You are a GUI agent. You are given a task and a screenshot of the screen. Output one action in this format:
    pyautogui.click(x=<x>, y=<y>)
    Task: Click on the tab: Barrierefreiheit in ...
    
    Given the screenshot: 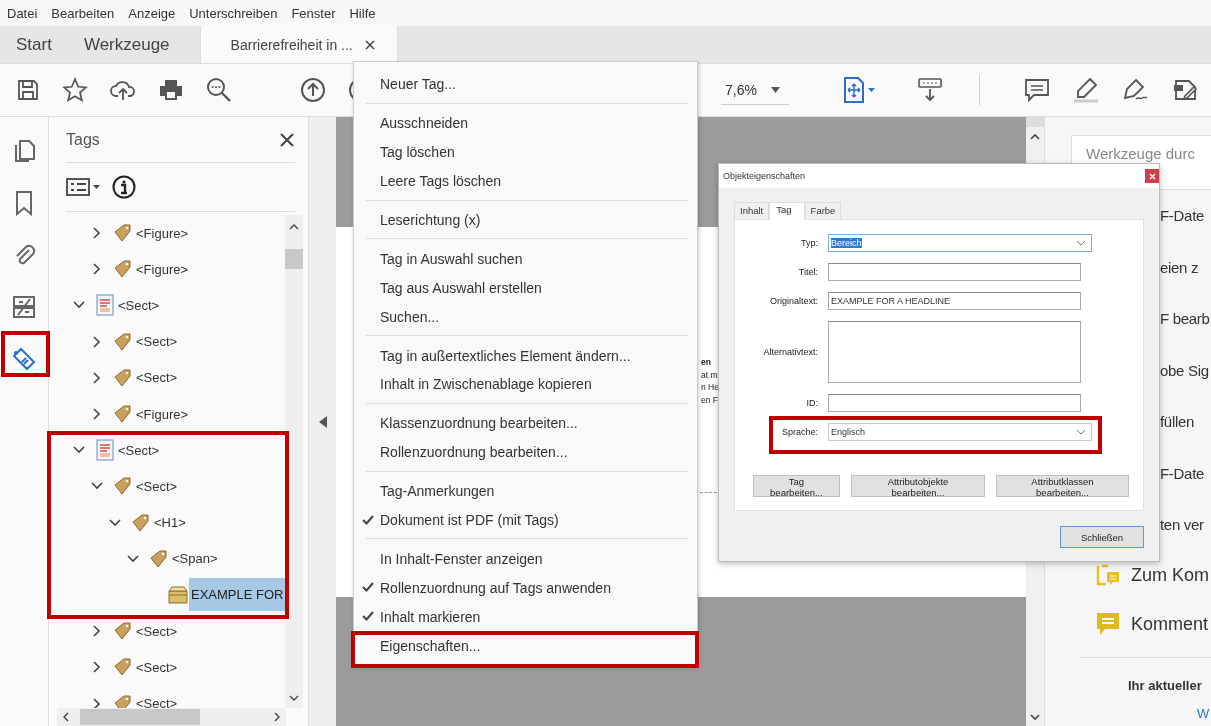 What is the action you would take?
    pyautogui.click(x=298, y=44)
    